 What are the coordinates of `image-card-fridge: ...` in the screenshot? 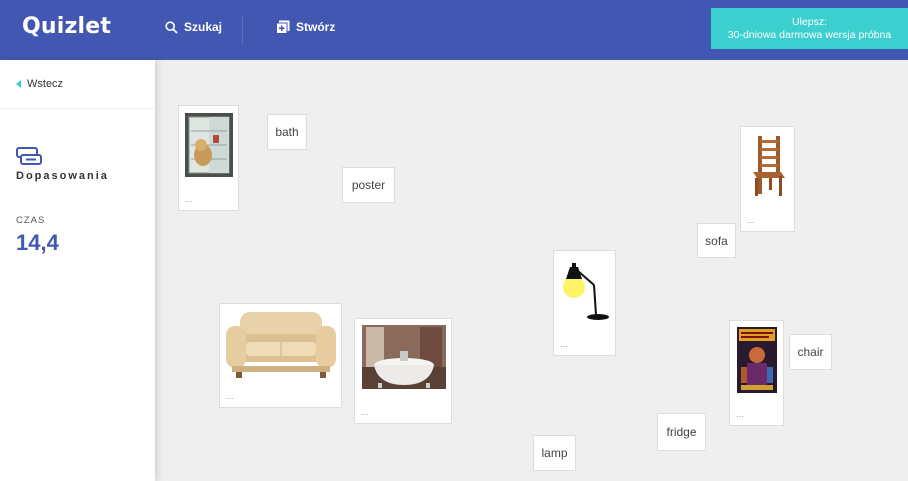 It's located at (208, 158).